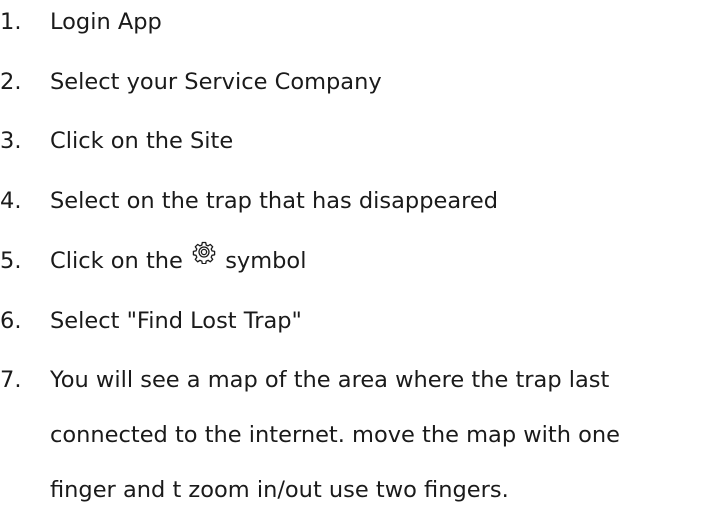 The image size is (716, 518). What do you see at coordinates (116, 261) in the screenshot?
I see `step-text-before-icon: Click on the` at bounding box center [116, 261].